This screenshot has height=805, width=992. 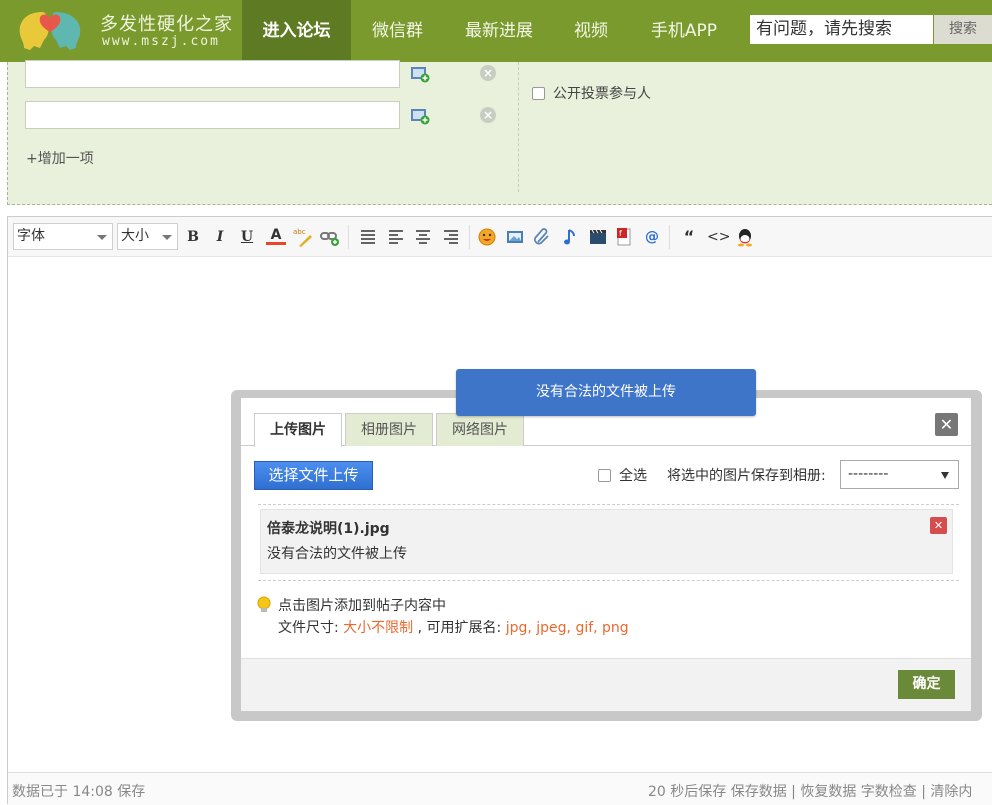 I want to click on file-name: 倍泰龙说明(1).jpg, so click(x=328, y=529).